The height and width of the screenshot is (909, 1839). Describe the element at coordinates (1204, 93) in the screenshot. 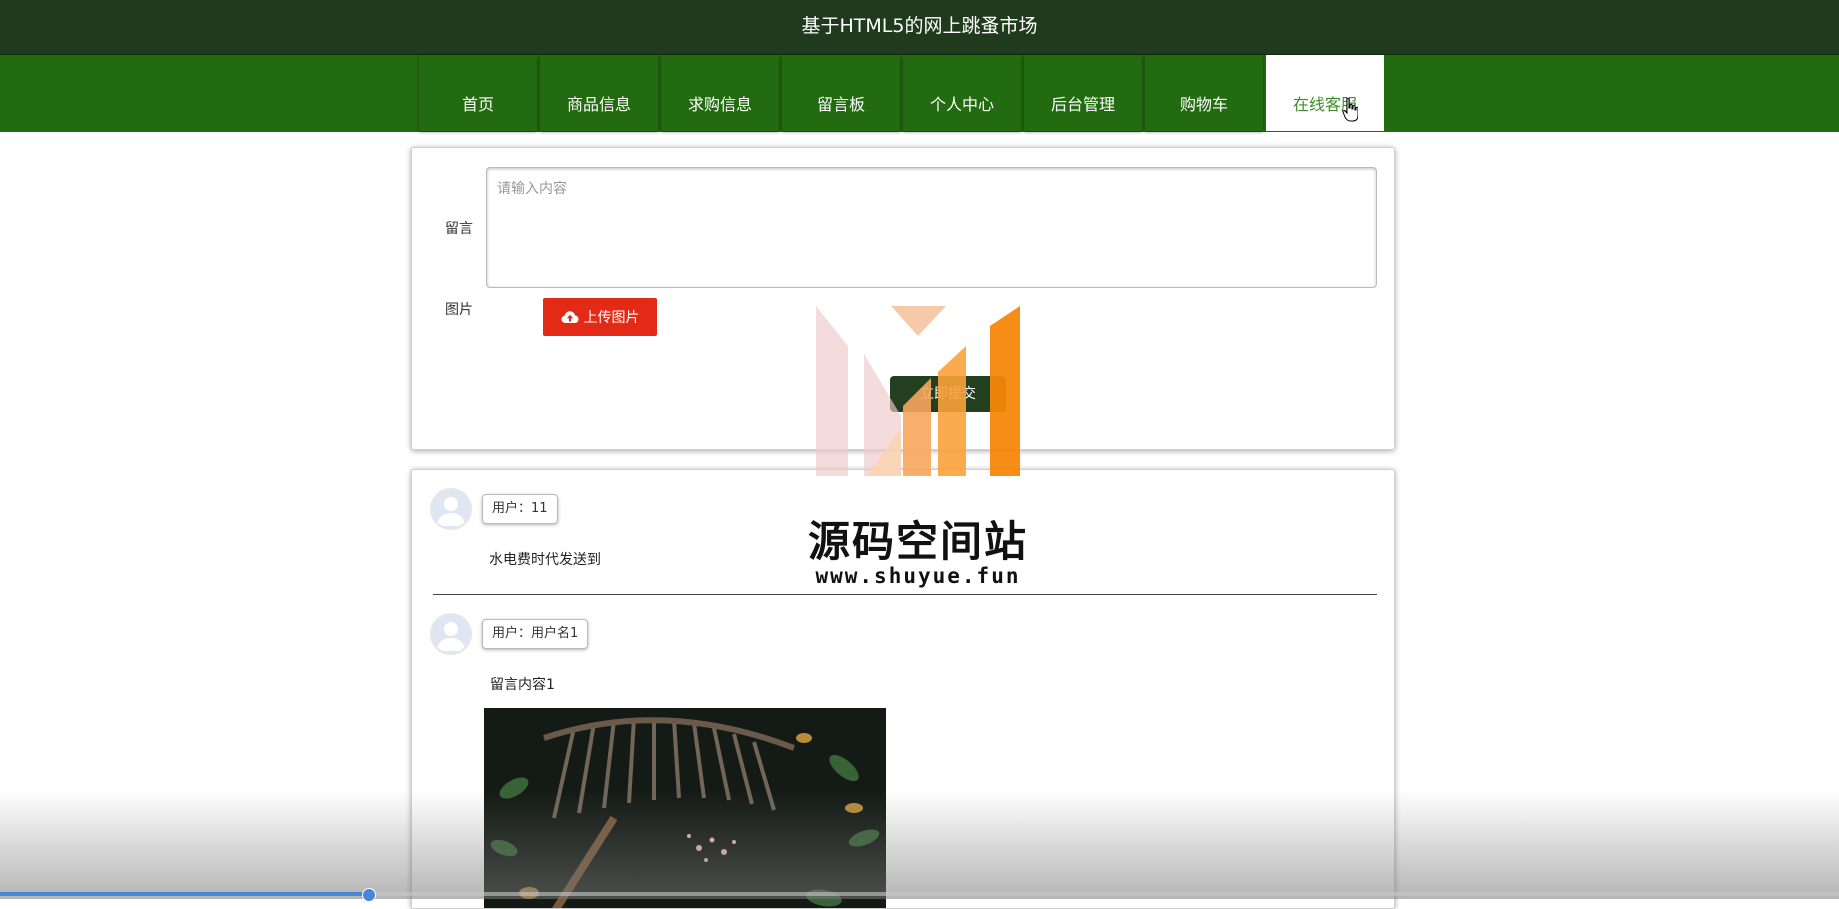

I see `nav-item-cart: 购物车` at that location.